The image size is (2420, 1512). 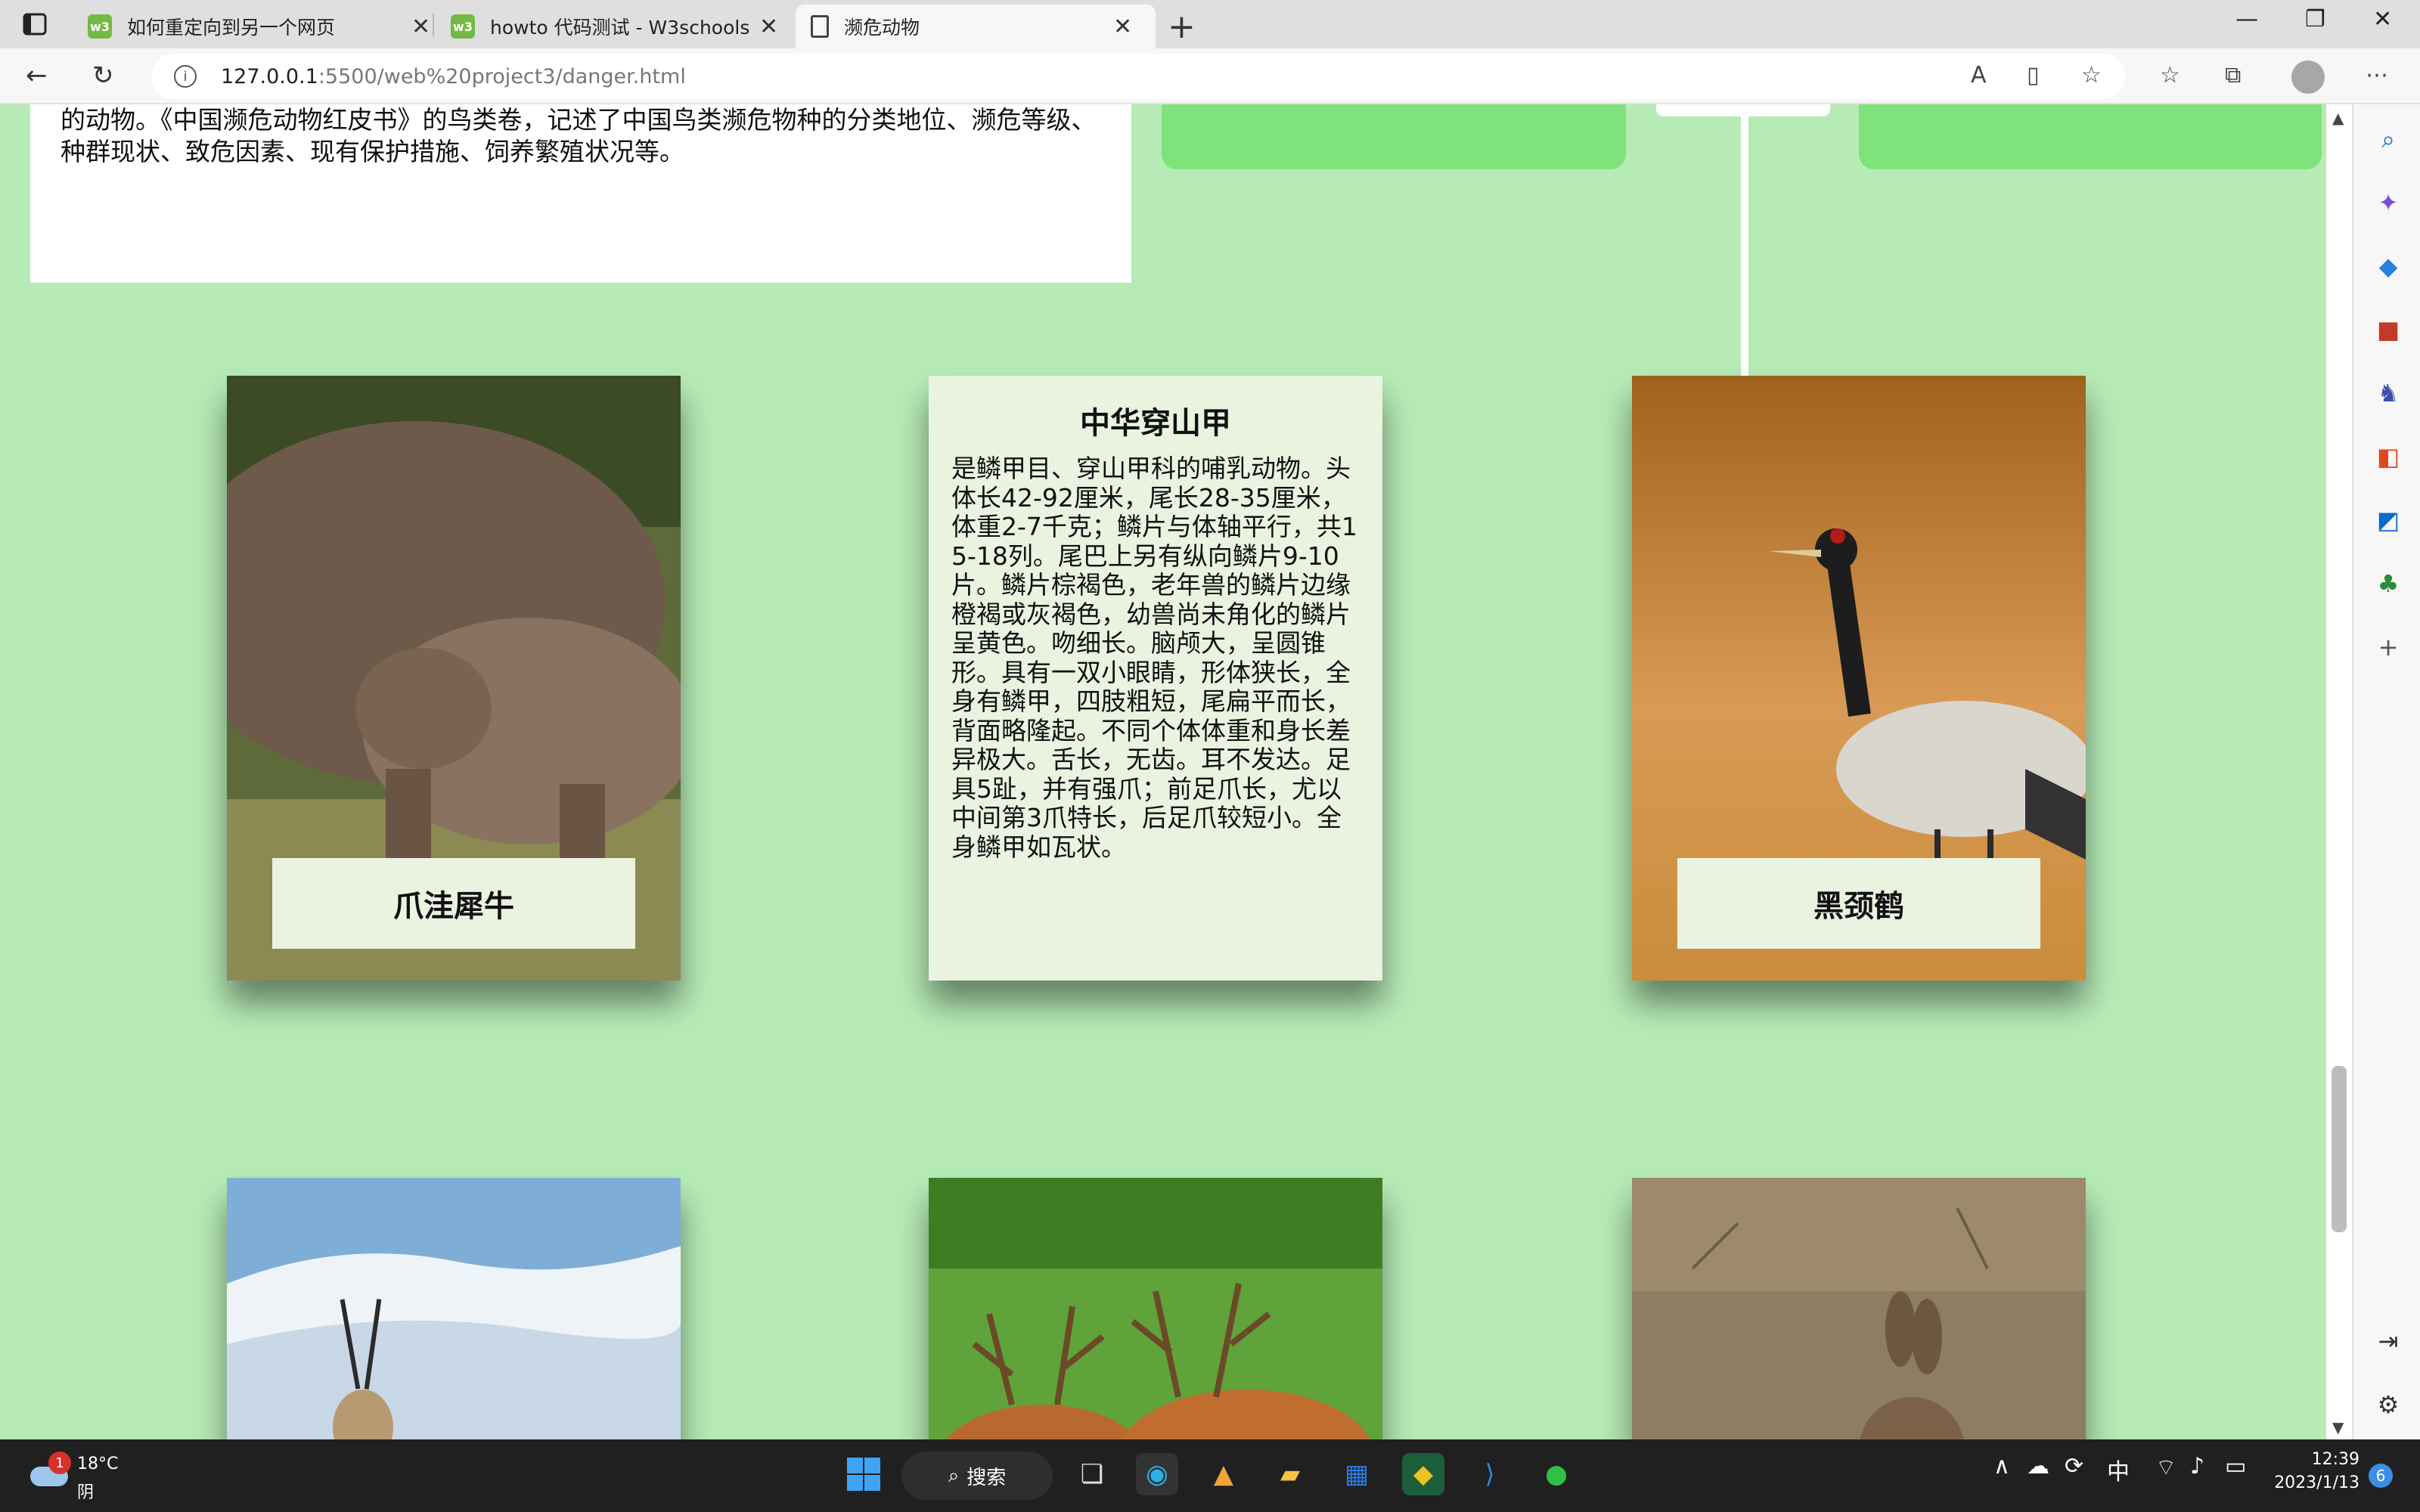 What do you see at coordinates (453, 903) in the screenshot?
I see `animal-name-plate: 爪洼犀牛` at bounding box center [453, 903].